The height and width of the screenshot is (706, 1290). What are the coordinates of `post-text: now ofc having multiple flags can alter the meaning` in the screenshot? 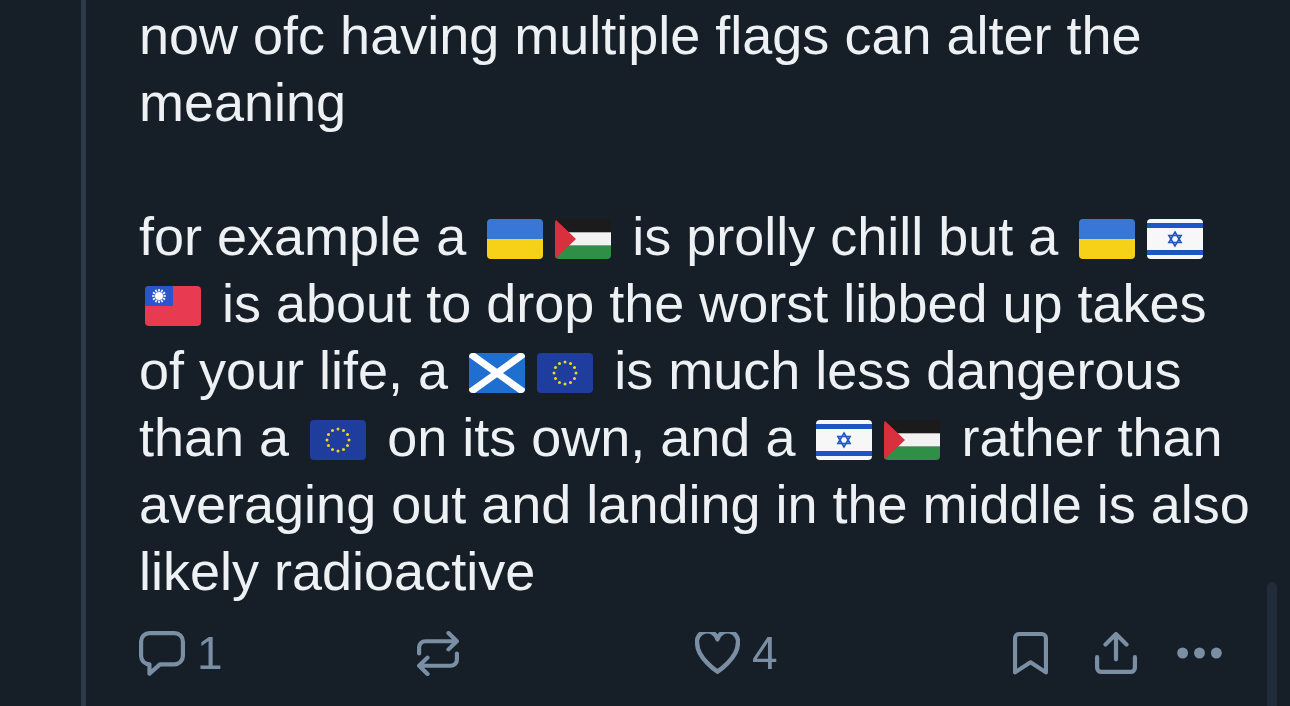 It's located at (641, 69).